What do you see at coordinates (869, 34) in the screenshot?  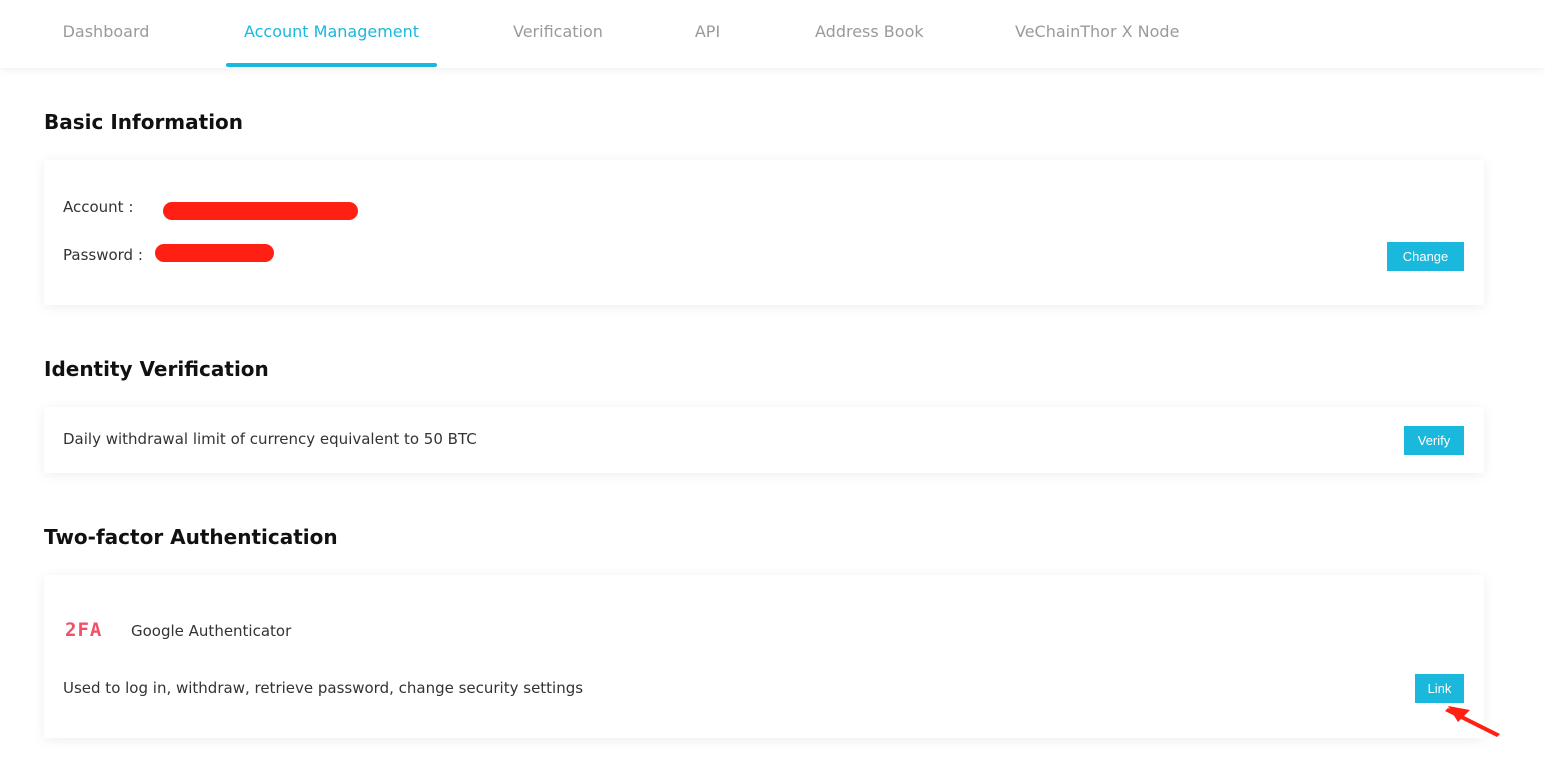 I see `tab-address-book: Address Book` at bounding box center [869, 34].